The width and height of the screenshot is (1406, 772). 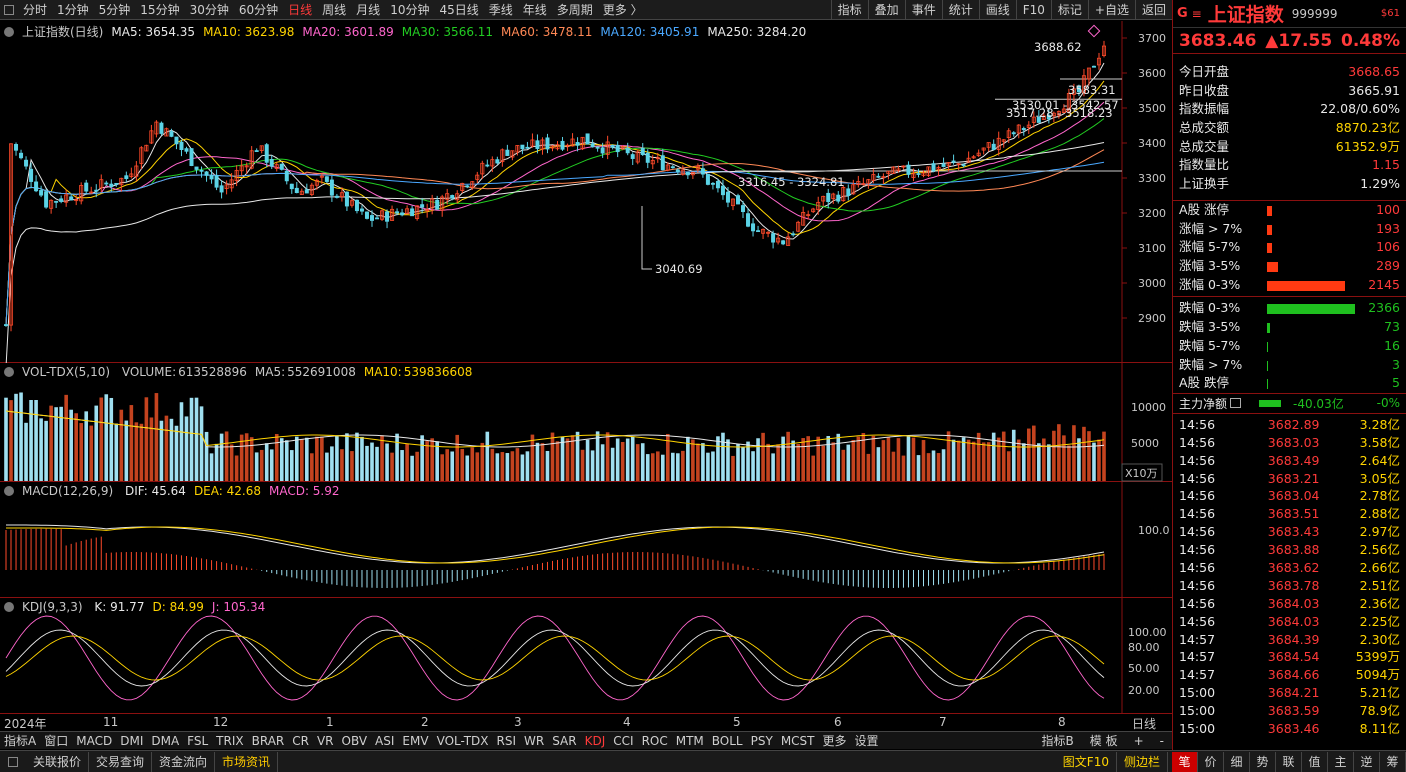 What do you see at coordinates (575, 10) in the screenshot?
I see `period-tab: 多周期` at bounding box center [575, 10].